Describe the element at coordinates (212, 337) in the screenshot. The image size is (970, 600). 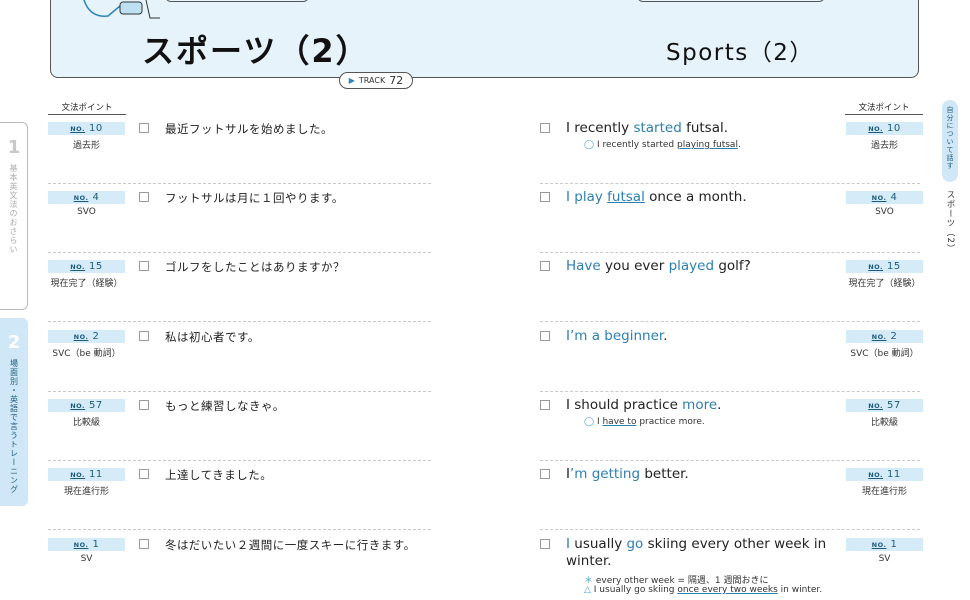
I see `japanese-sentence: 私は初心者です。` at that location.